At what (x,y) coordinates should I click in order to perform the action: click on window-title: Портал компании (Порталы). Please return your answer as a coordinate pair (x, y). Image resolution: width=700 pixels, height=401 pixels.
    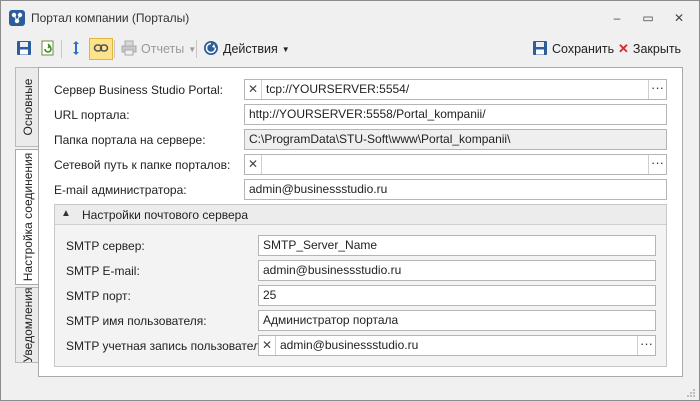
    Looking at the image, I should click on (110, 18).